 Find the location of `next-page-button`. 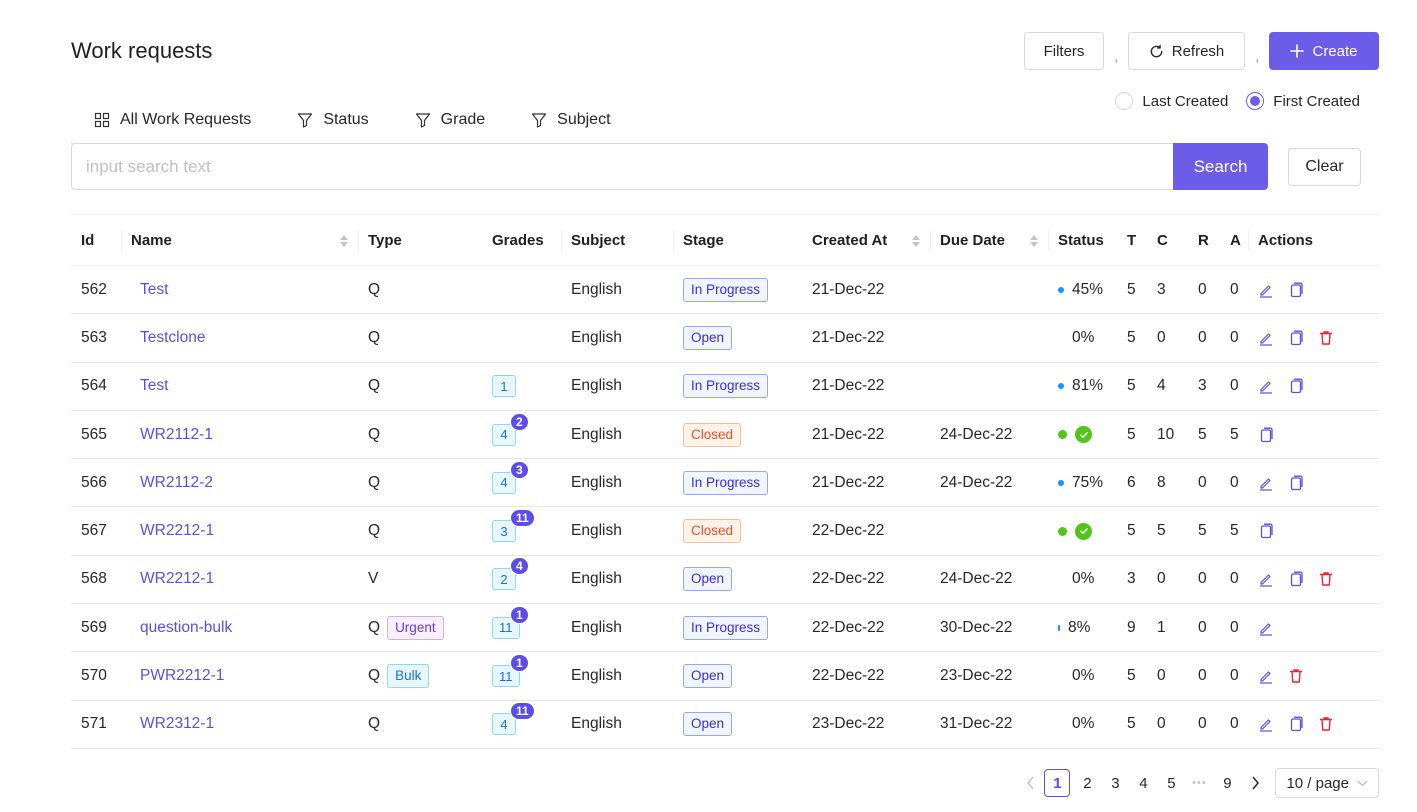

next-page-button is located at coordinates (1255, 783).